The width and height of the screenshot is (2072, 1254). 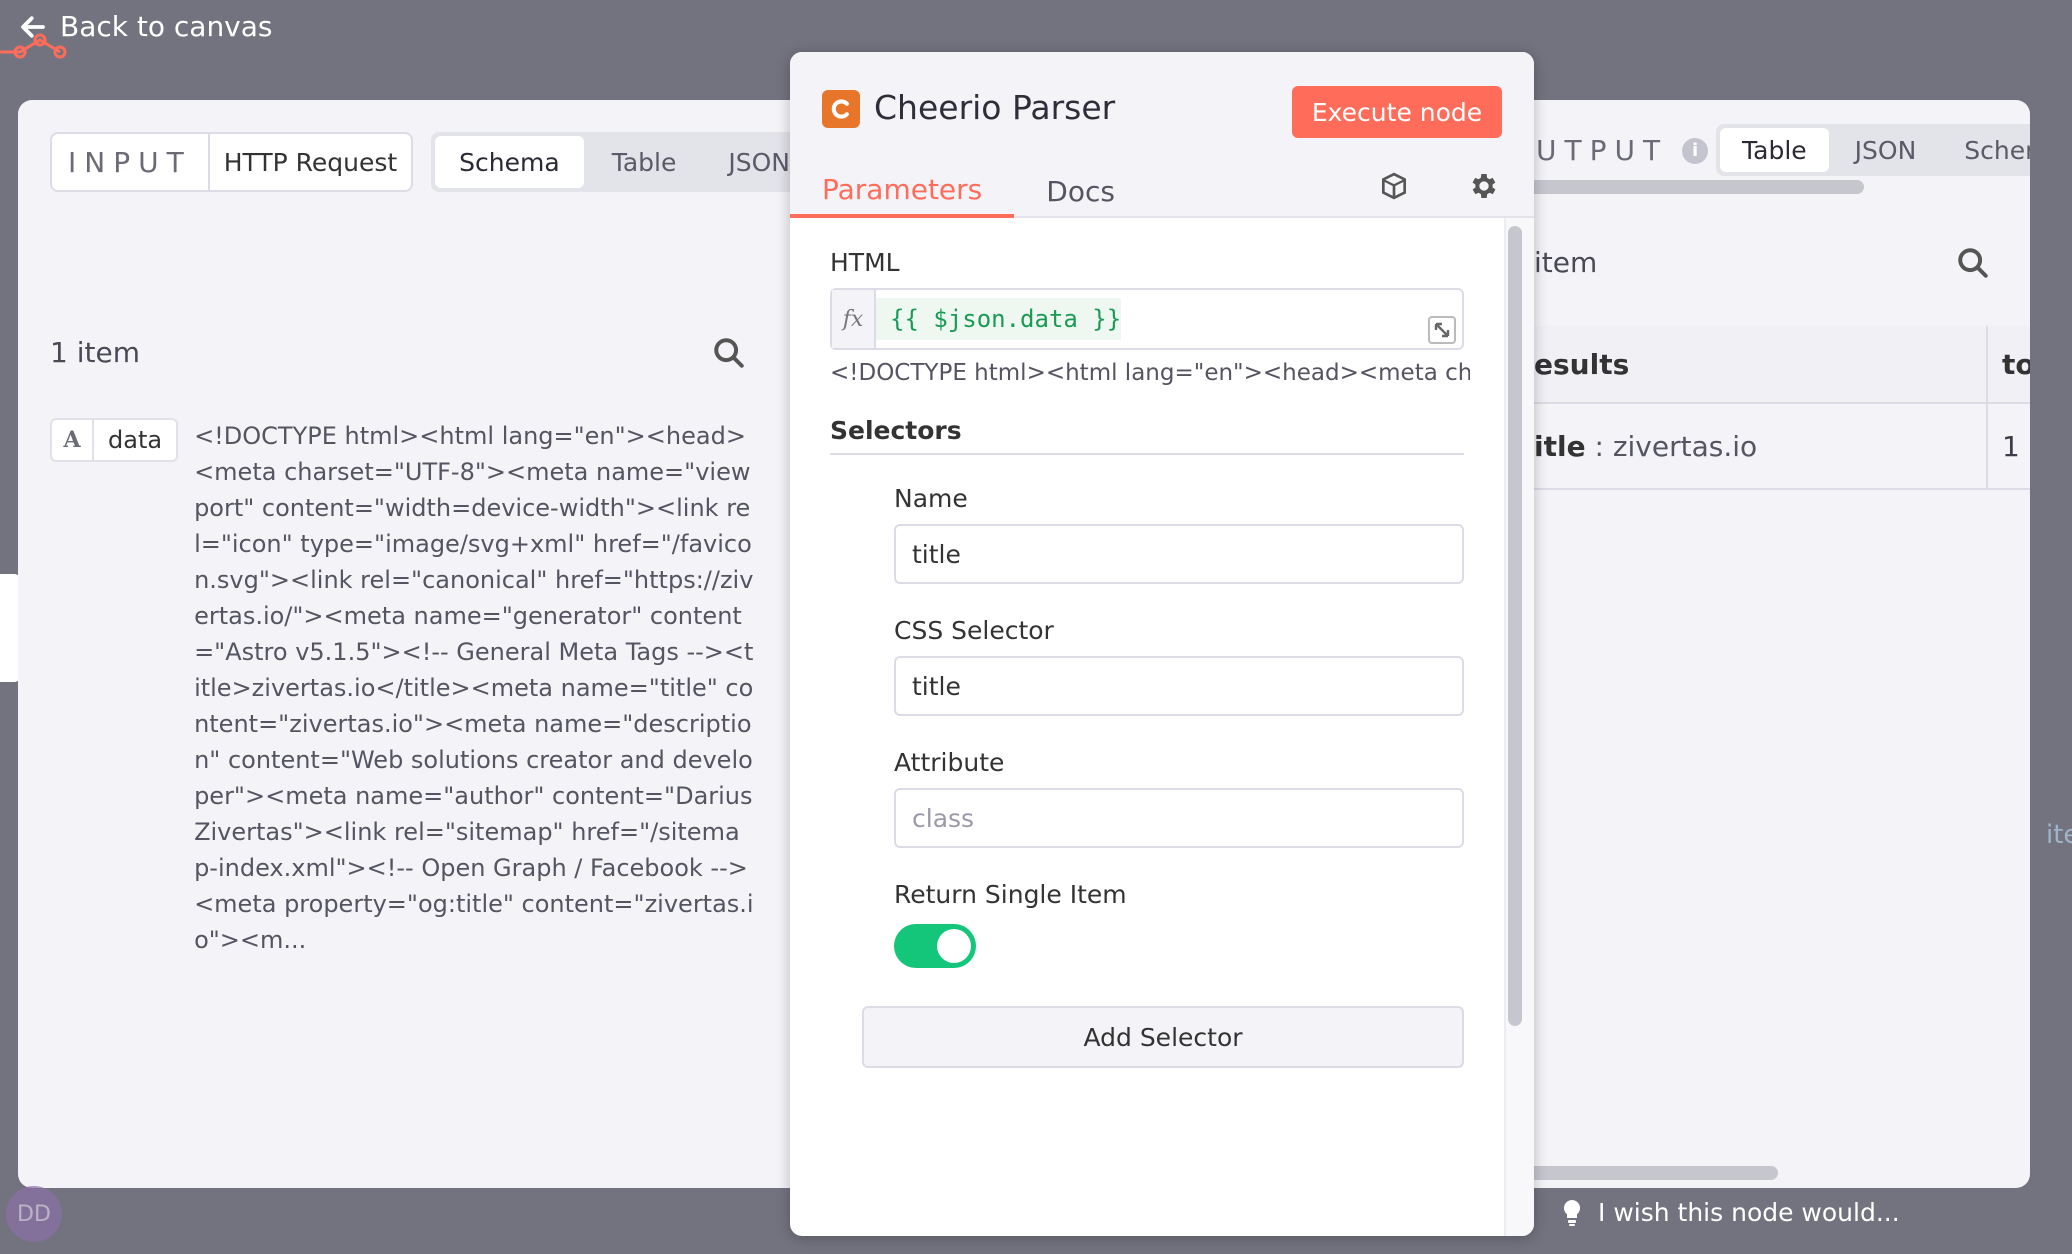 I want to click on output-horizontal-scrollbar-bottom, so click(x=1649, y=1173).